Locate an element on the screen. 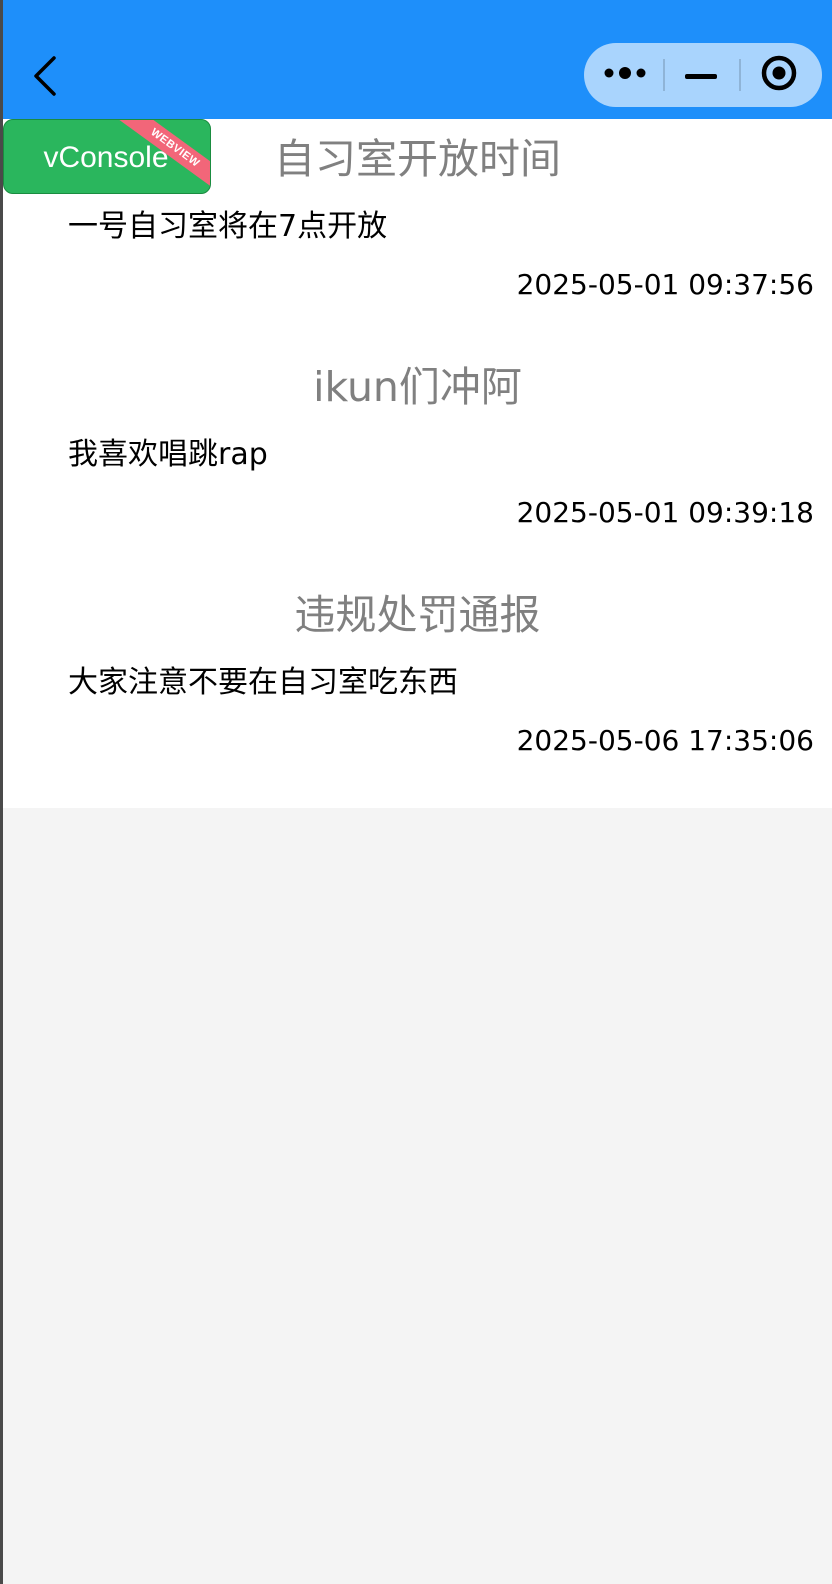 The width and height of the screenshot is (832, 1584). minimize-button is located at coordinates (701, 75).